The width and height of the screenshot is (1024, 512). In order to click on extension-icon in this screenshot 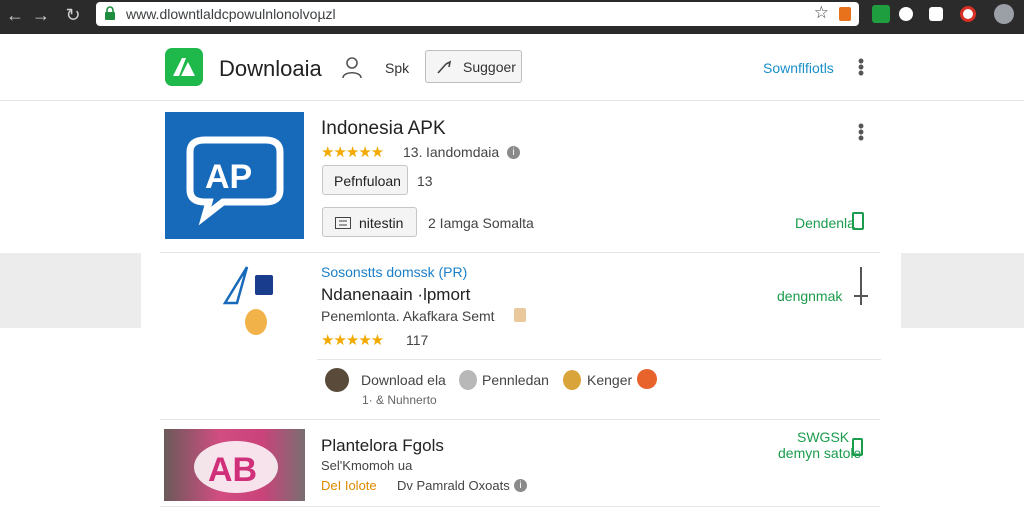, I will do `click(845, 14)`.